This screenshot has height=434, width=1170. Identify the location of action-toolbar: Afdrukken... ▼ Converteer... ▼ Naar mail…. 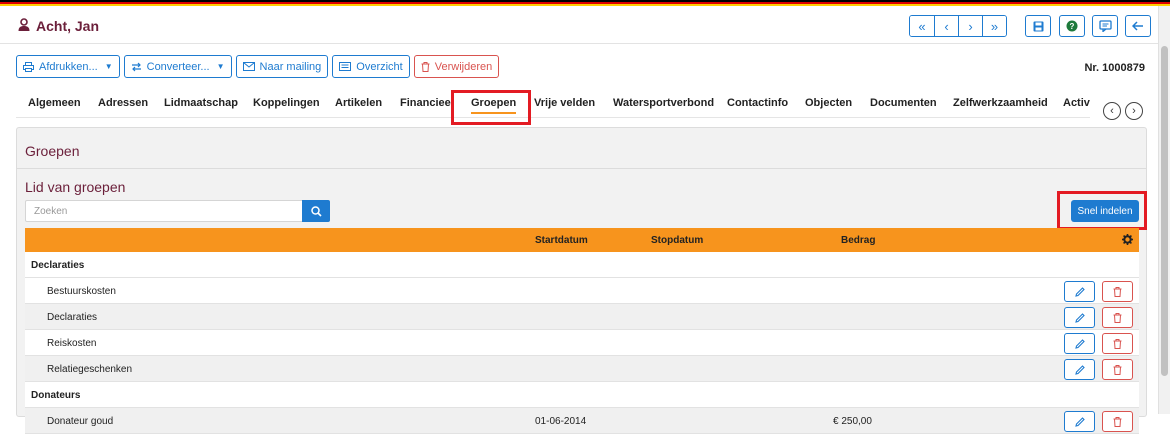
(258, 67).